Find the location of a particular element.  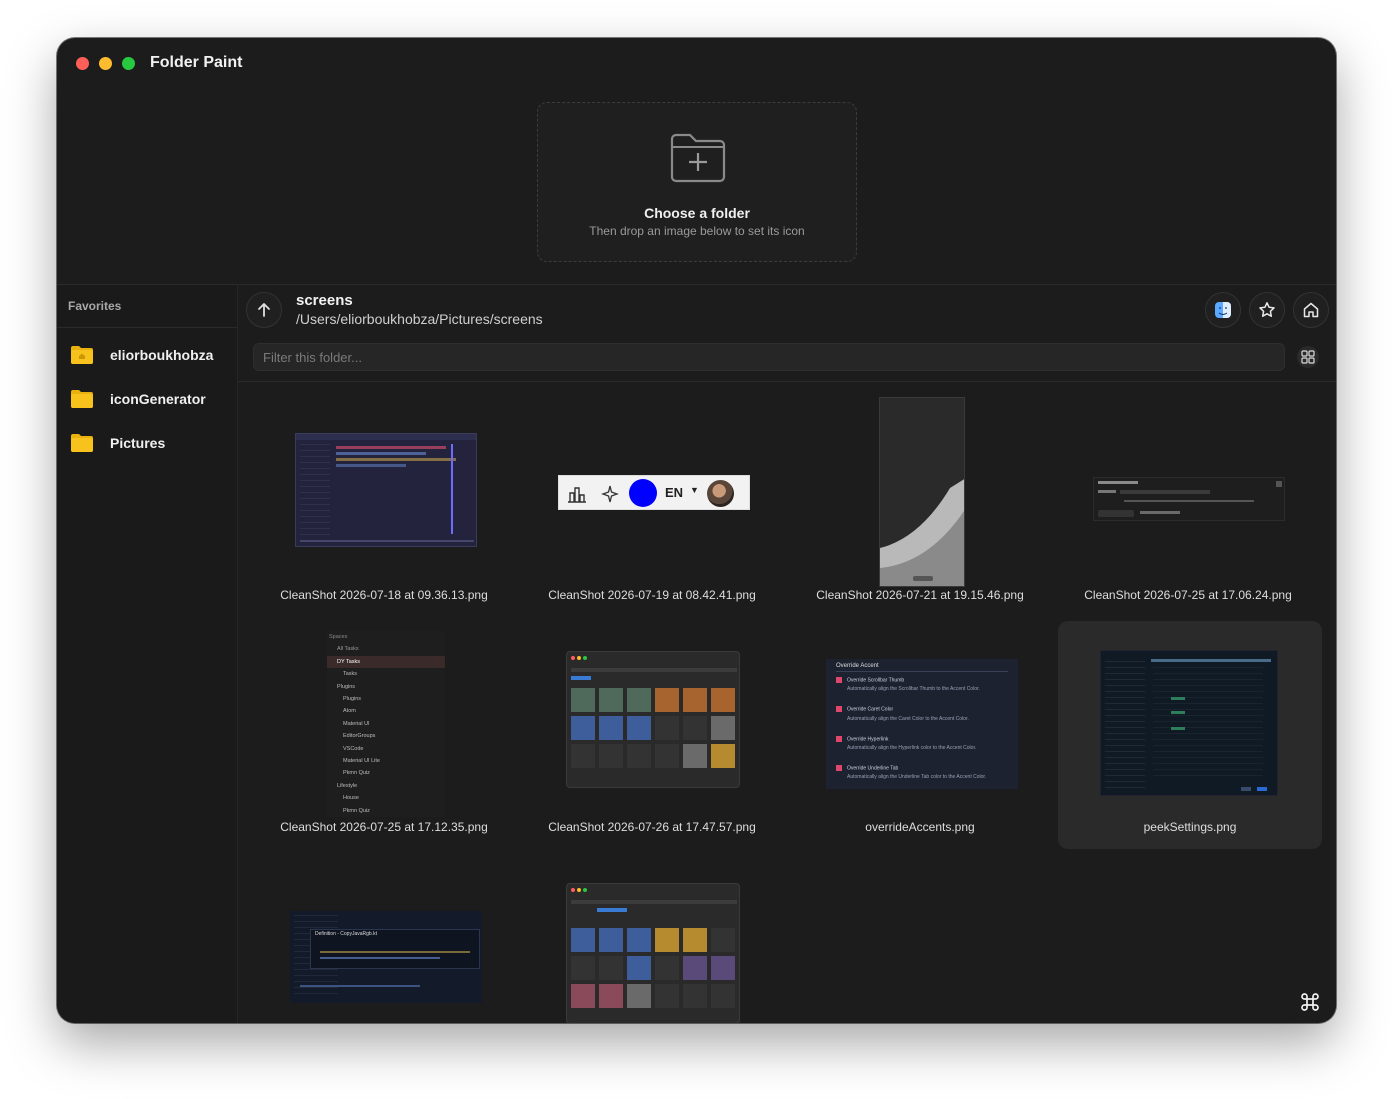

sidebar-item-label: iconGenerator is located at coordinates (158, 399).